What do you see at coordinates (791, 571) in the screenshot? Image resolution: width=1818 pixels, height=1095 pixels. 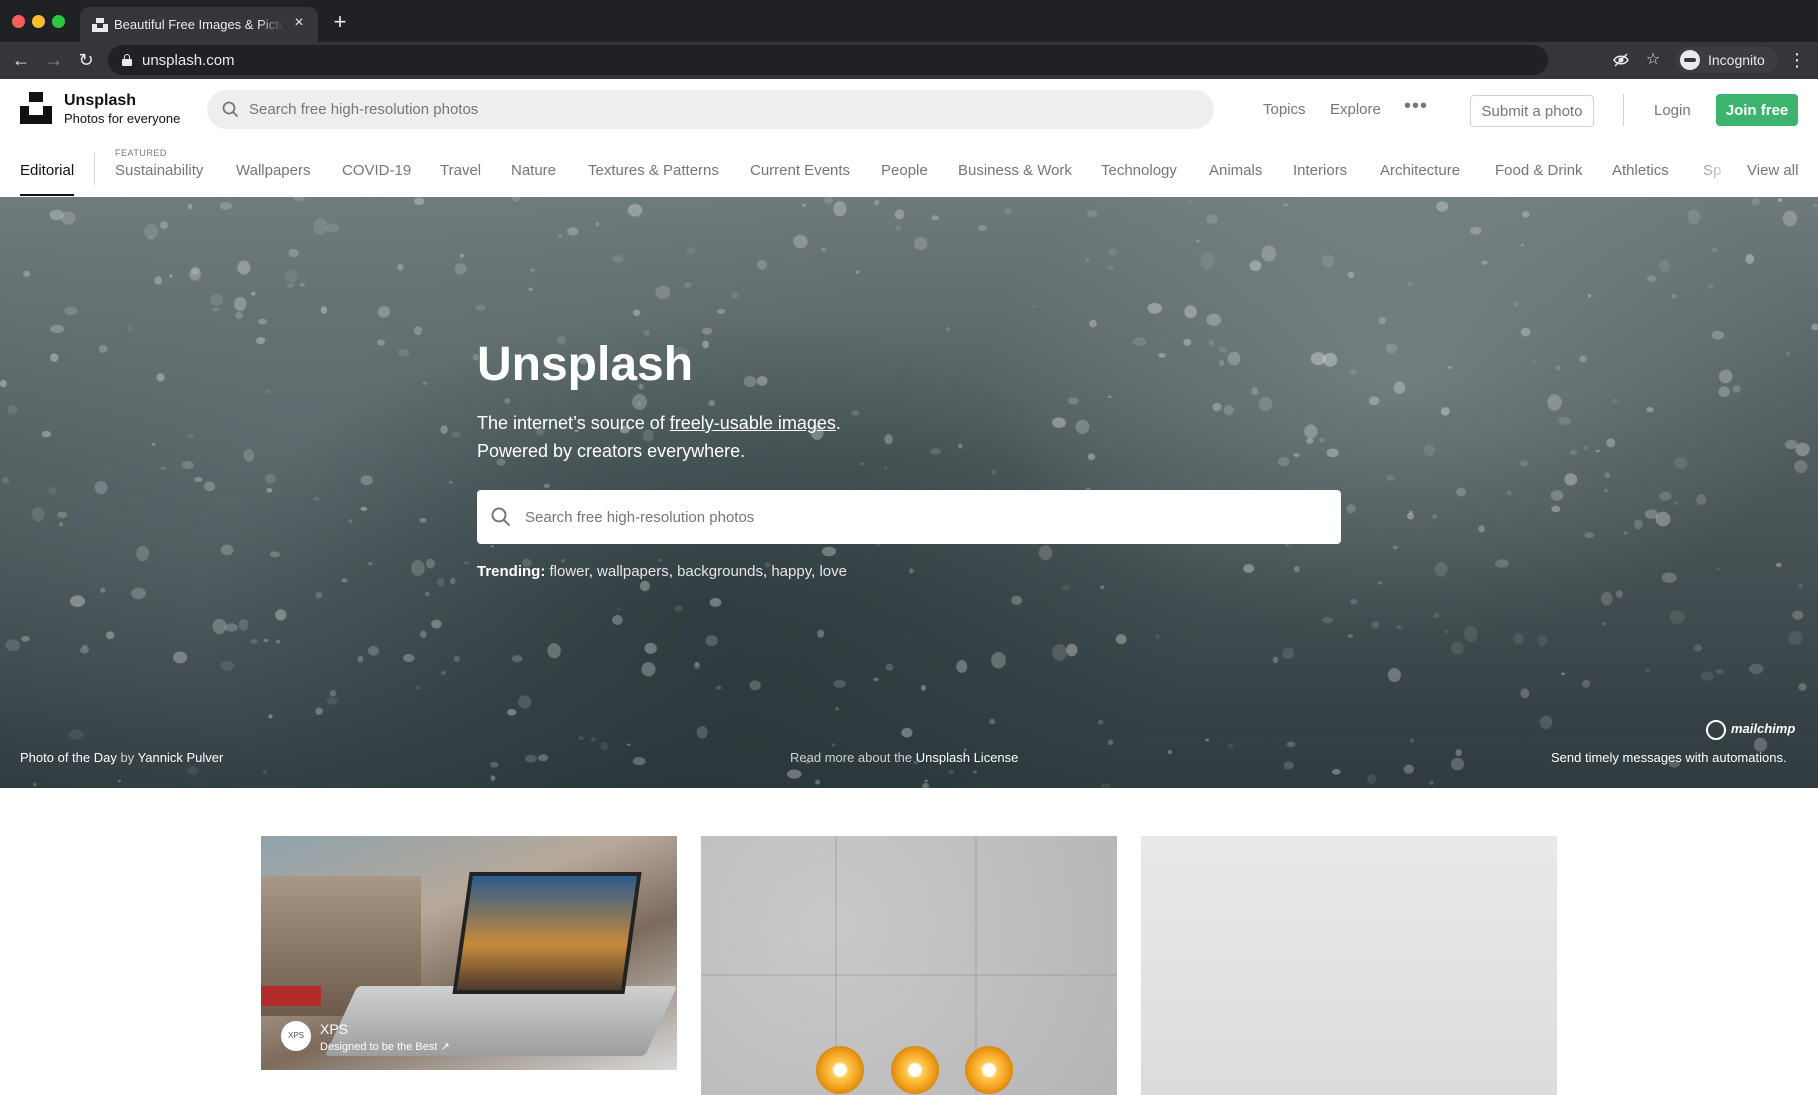 I see `trending-link: happy` at bounding box center [791, 571].